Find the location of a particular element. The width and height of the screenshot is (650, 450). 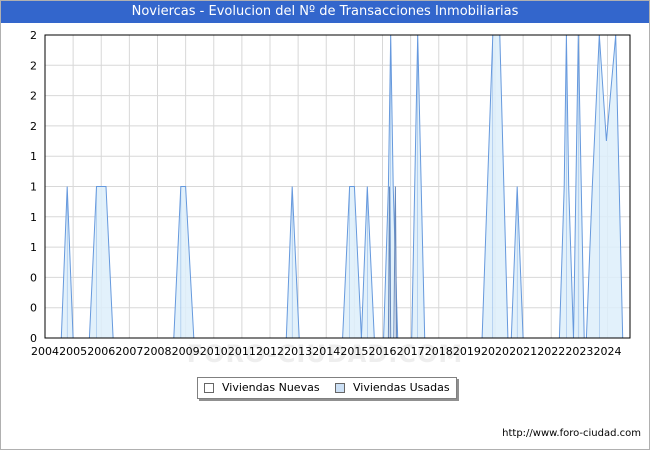

x-tick-label: 2004 is located at coordinates (45, 351).